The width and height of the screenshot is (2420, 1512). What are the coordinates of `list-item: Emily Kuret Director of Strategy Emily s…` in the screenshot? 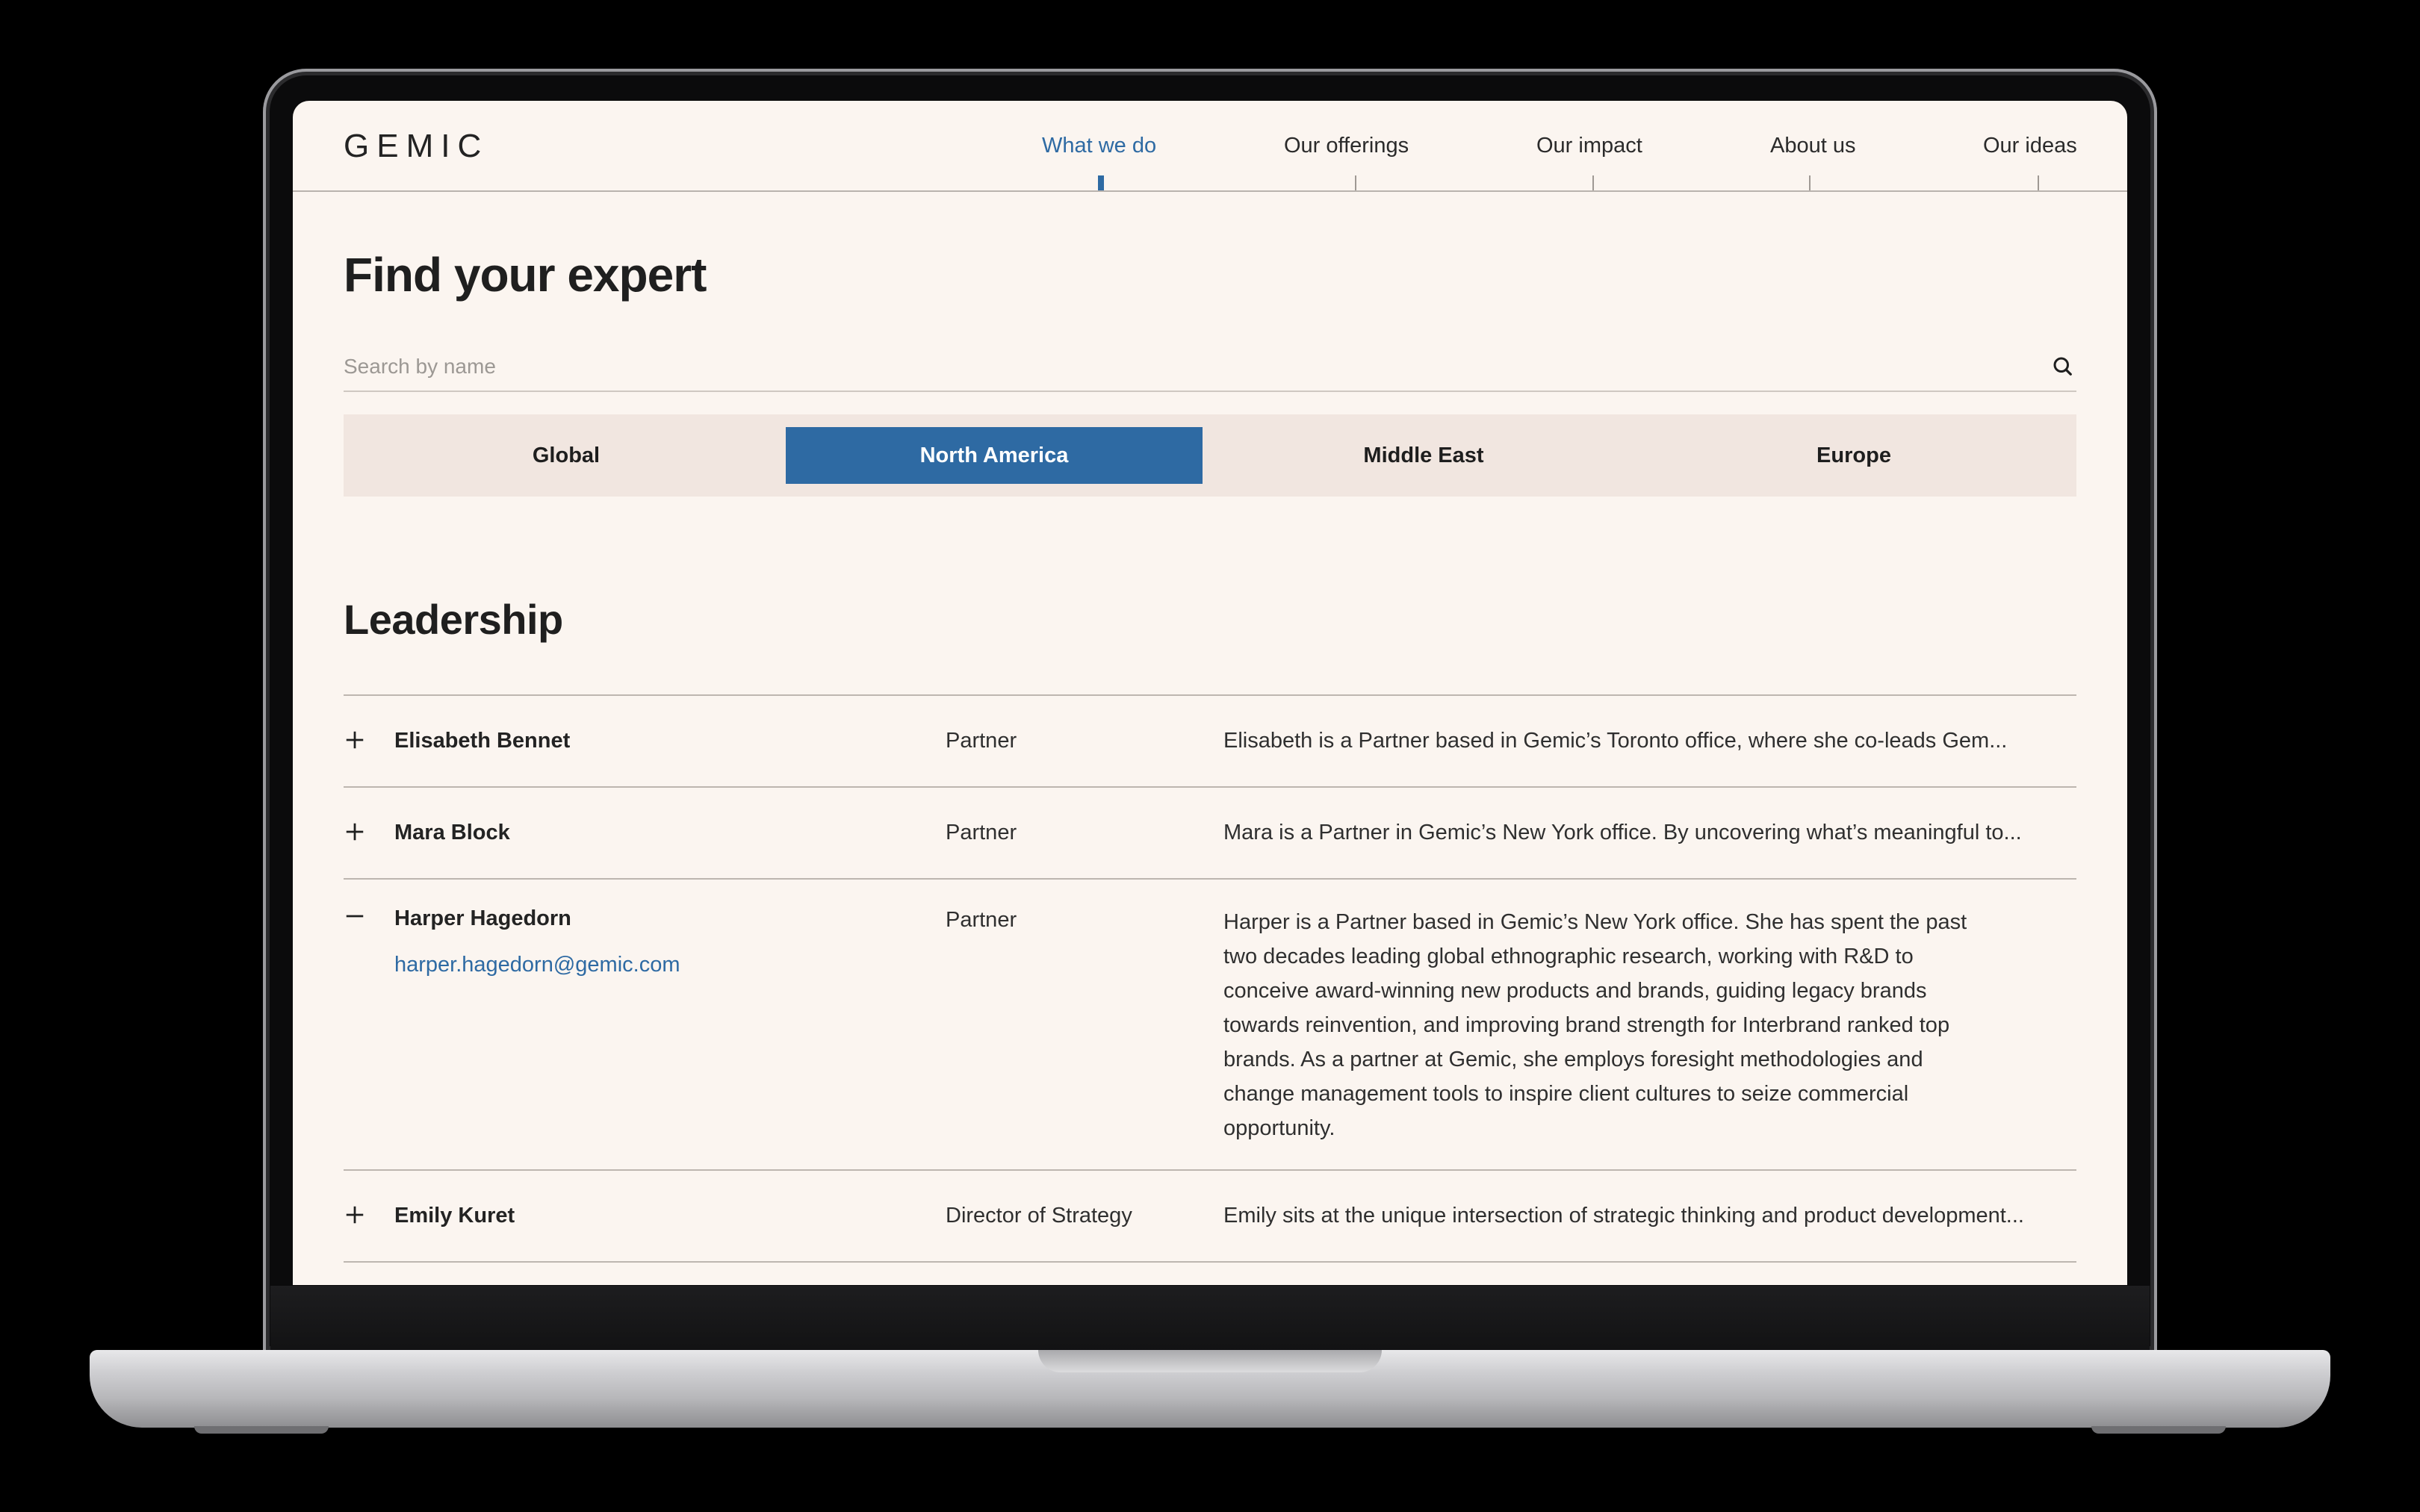 It's located at (1210, 1217).